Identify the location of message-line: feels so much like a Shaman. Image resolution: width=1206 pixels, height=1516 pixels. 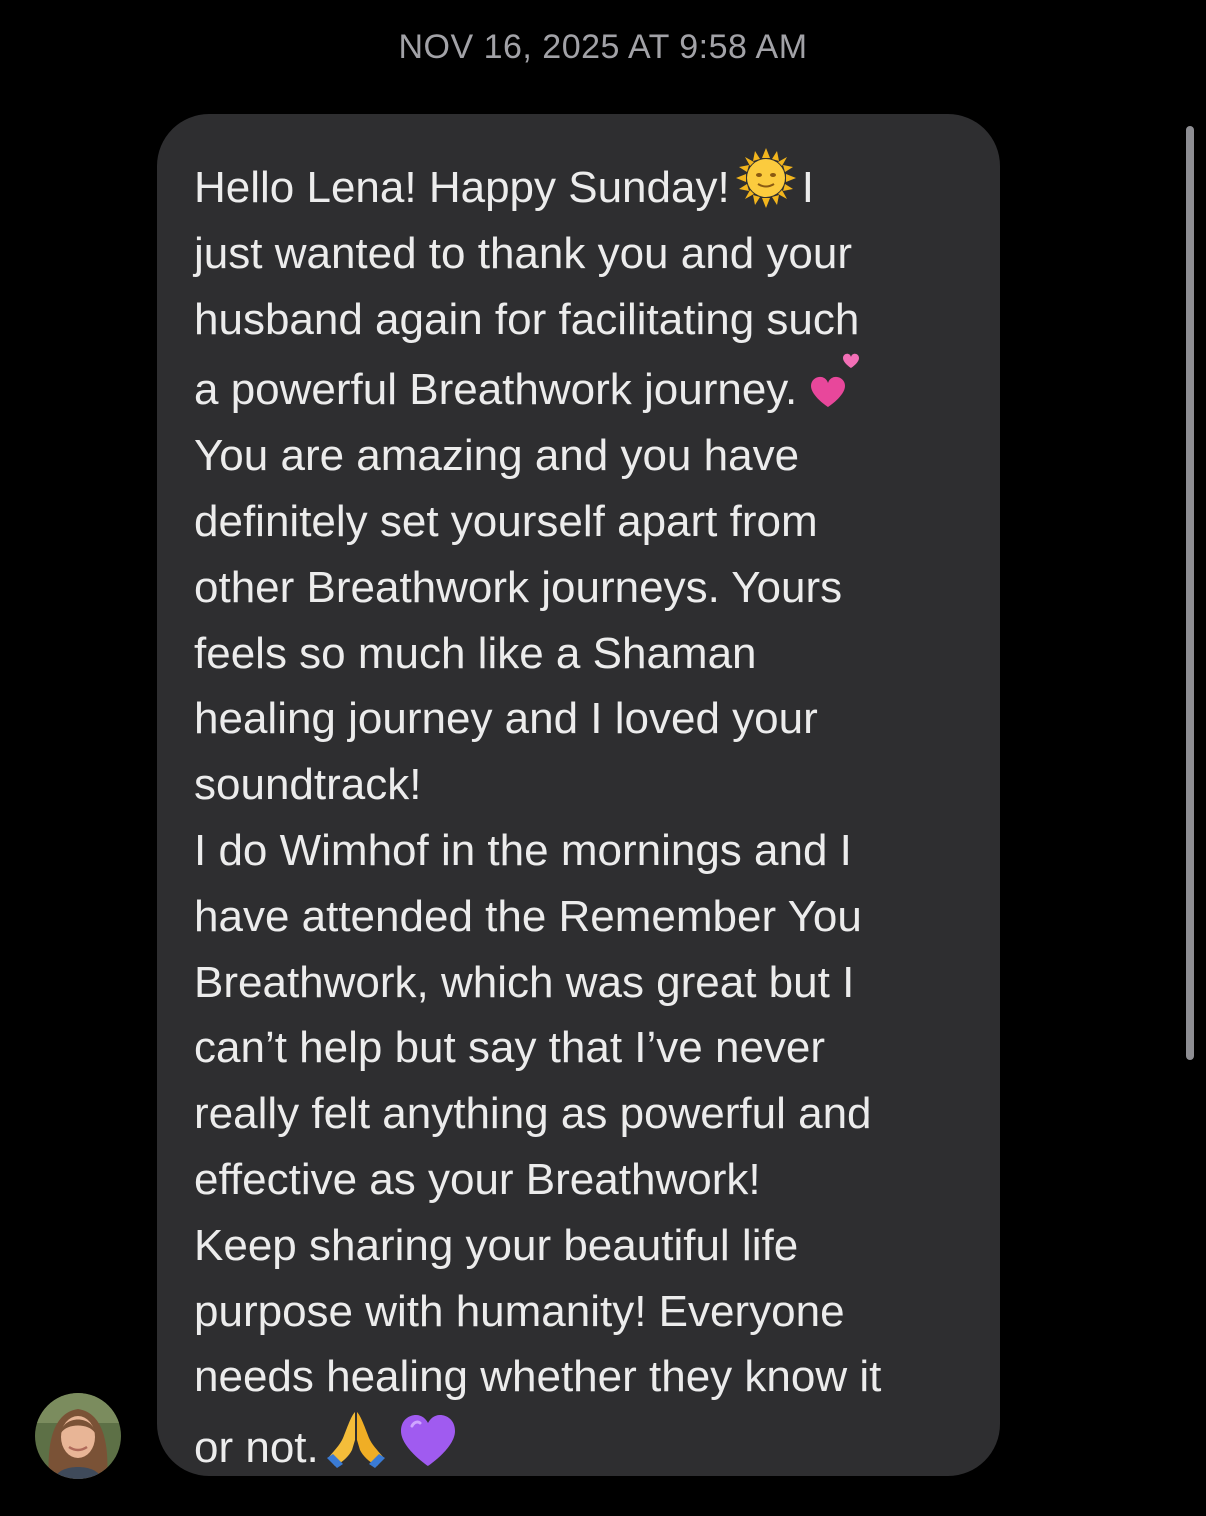
(475, 653).